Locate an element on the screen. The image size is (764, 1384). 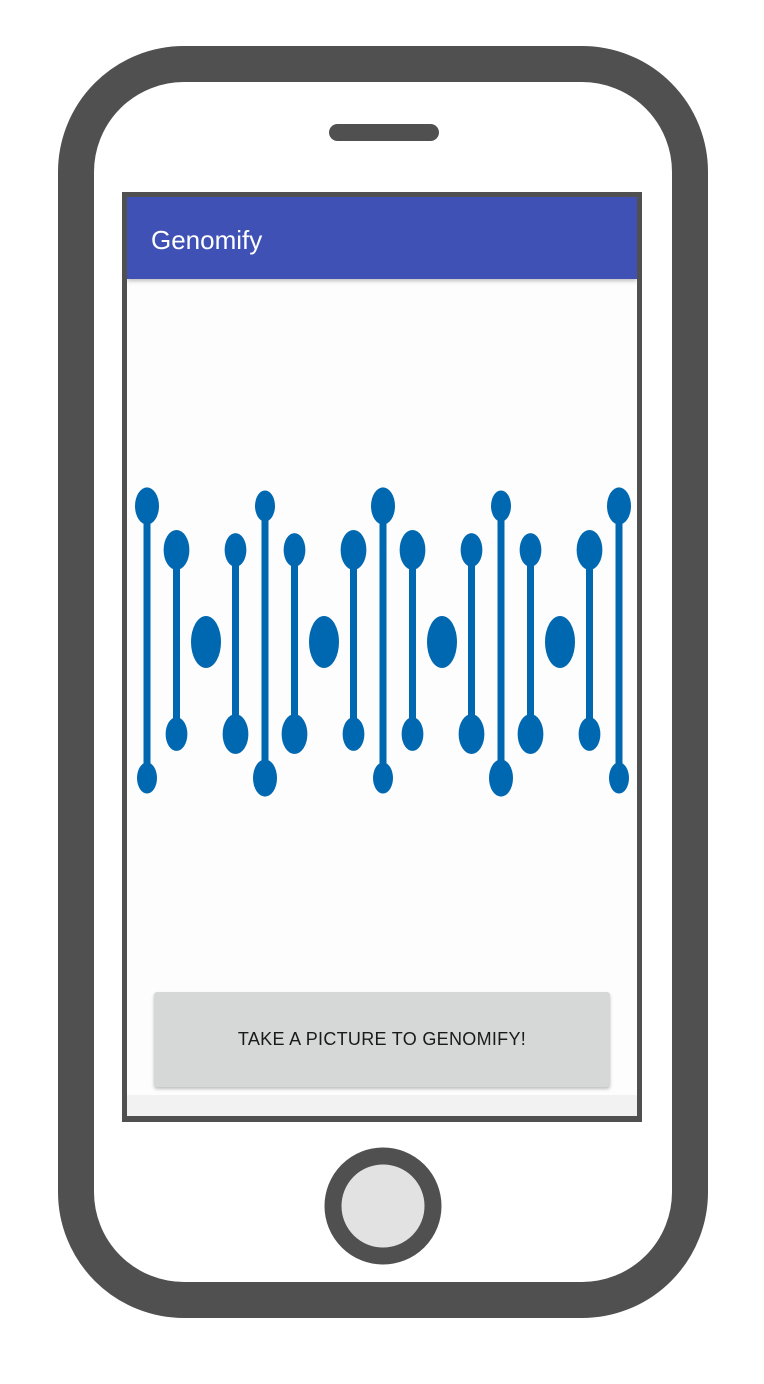
home-button-icon is located at coordinates (383, 1206).